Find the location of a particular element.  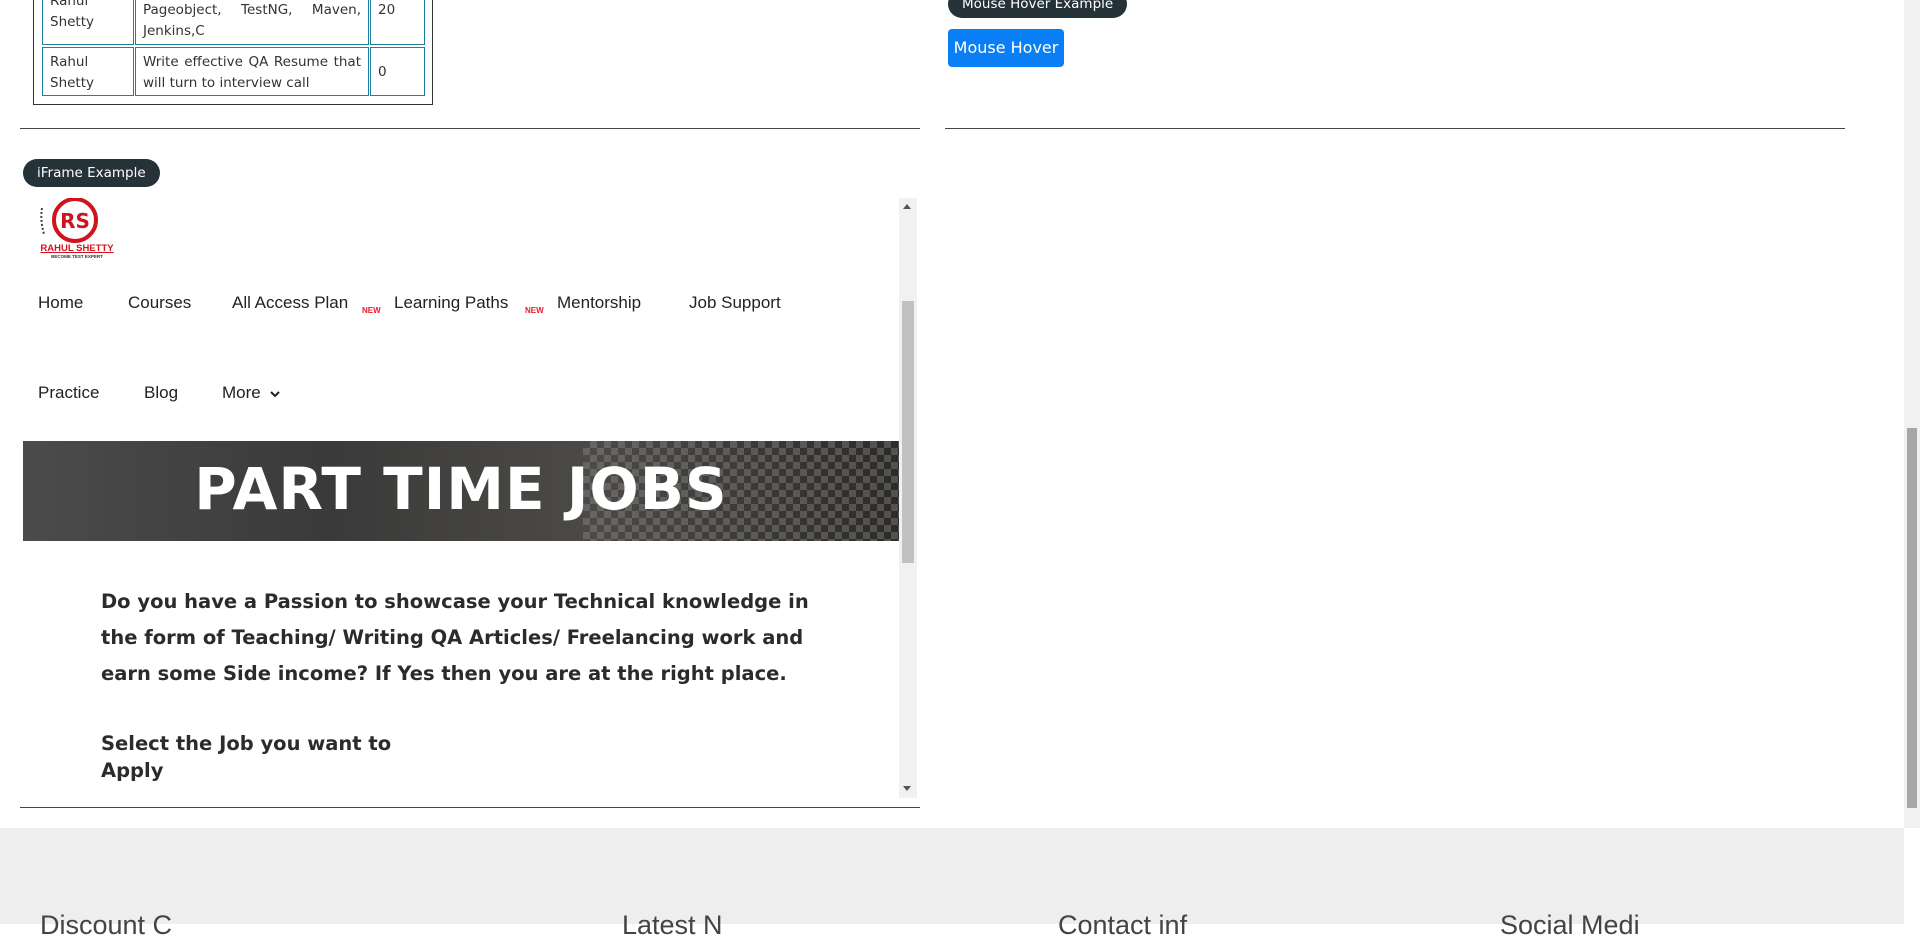

page-scrollbar-thumb is located at coordinates (1912, 618).